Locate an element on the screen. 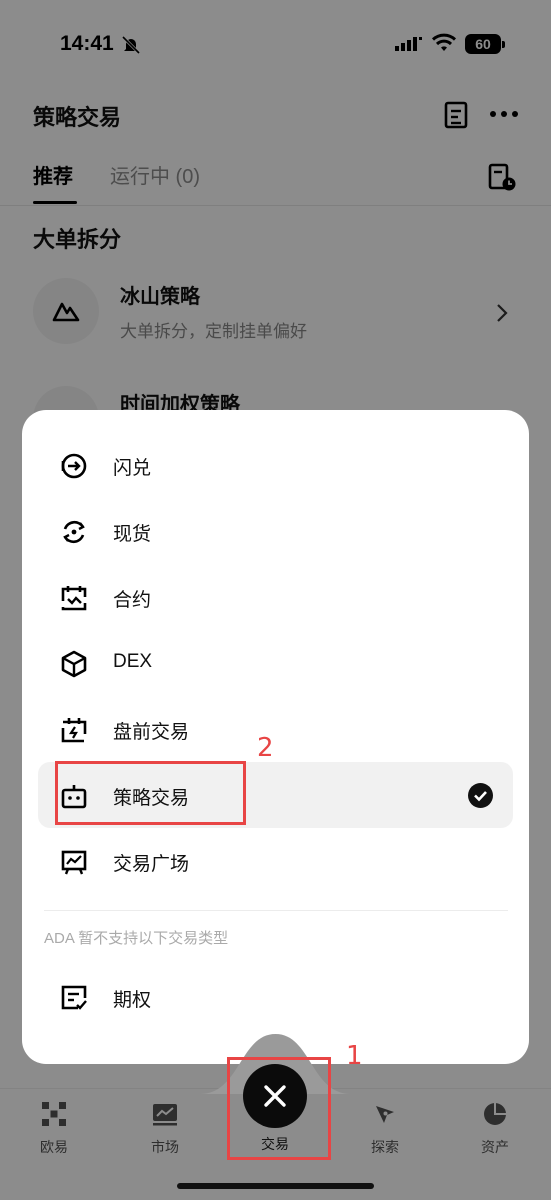 This screenshot has width=551, height=1200. annotation-number-1: 1 is located at coordinates (354, 1056).